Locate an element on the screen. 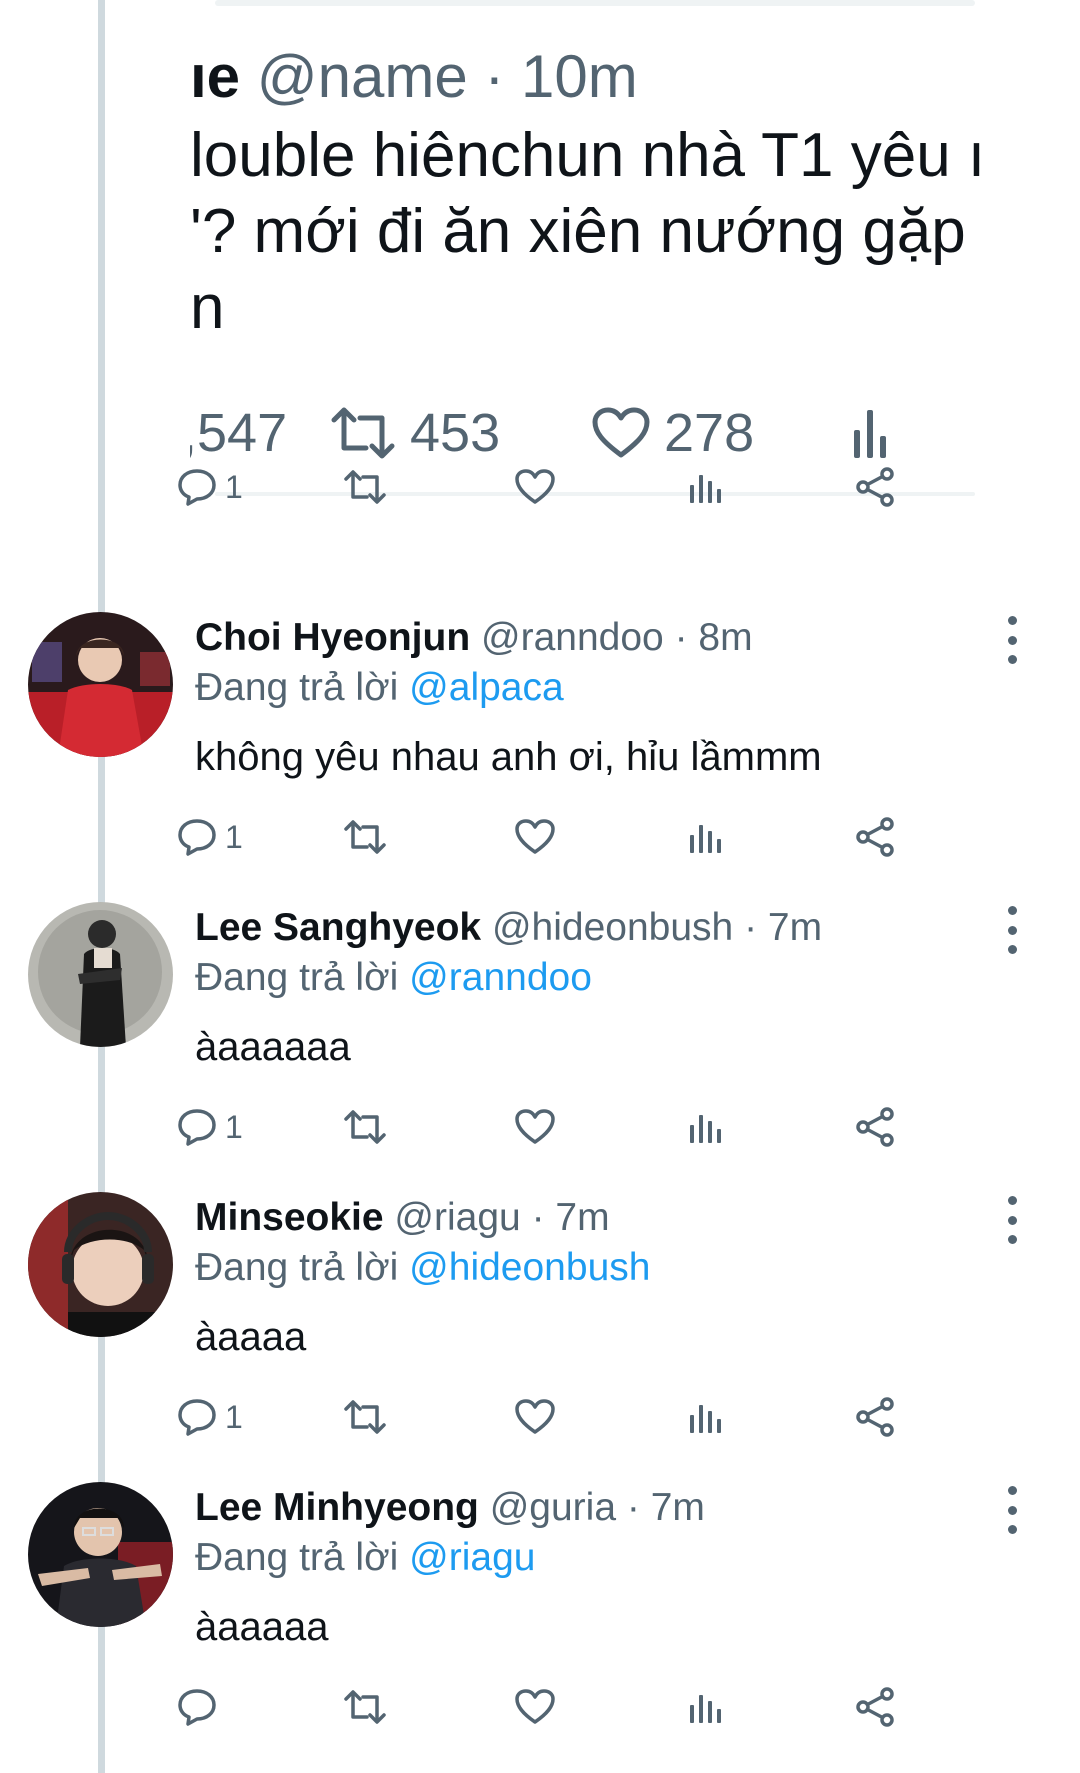  quoted-author-handle: @name is located at coordinates (362, 76).